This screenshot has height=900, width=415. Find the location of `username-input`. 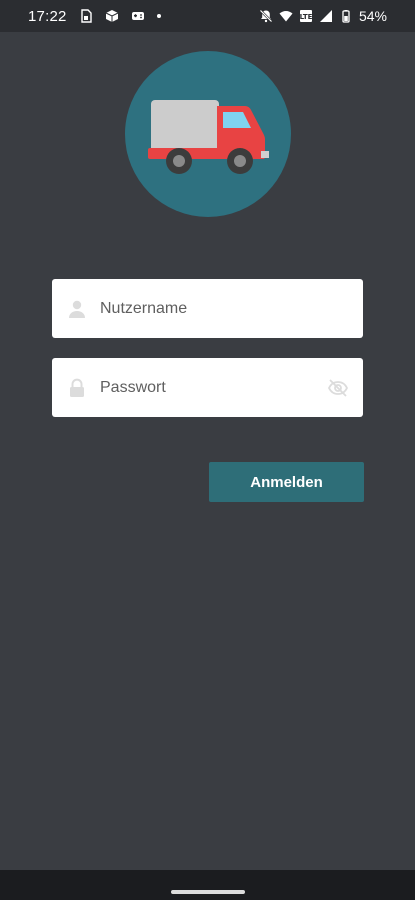

username-input is located at coordinates (209, 308).